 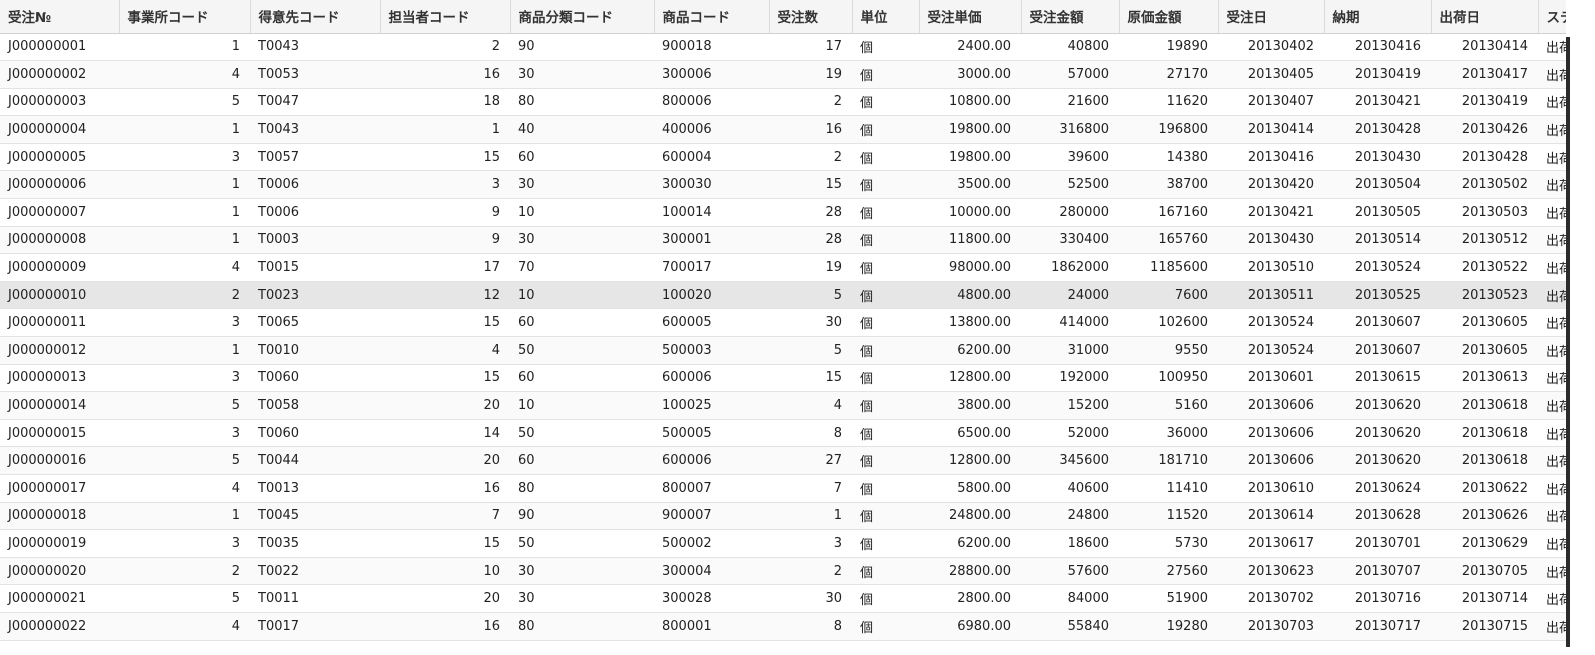 I want to click on product-code-cell: 100020, so click(x=711, y=295).